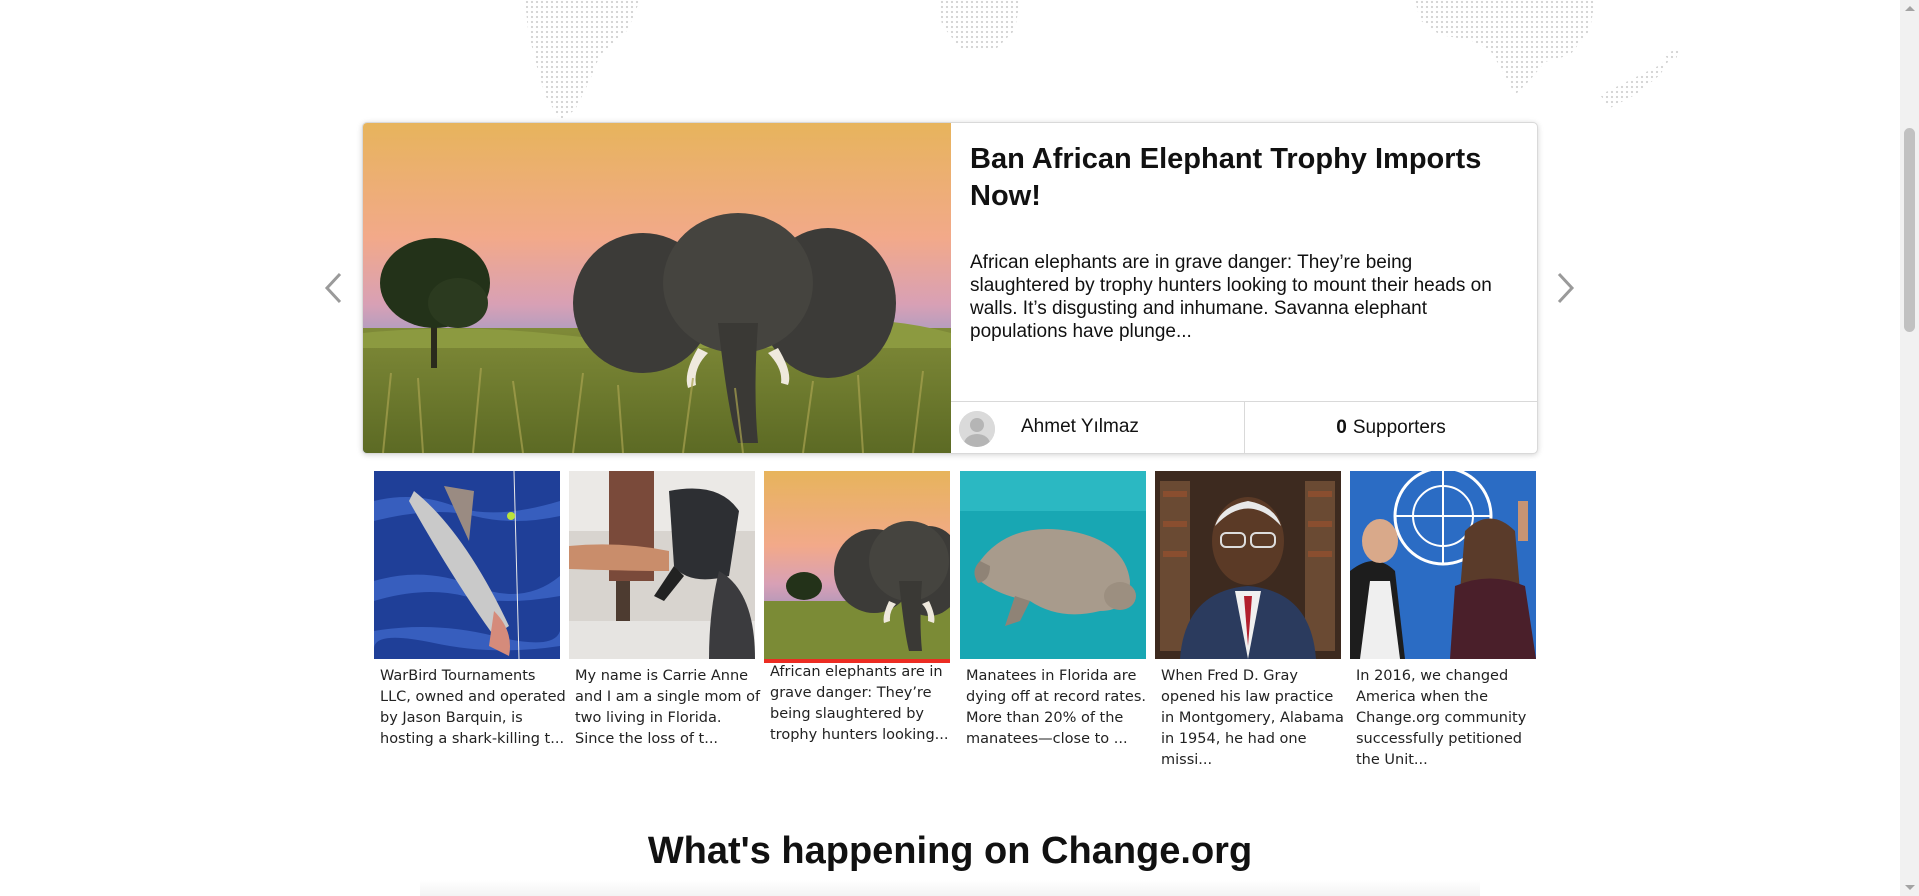 The image size is (1919, 896). Describe the element at coordinates (1909, 448) in the screenshot. I see `vertical-scrollbar` at that location.